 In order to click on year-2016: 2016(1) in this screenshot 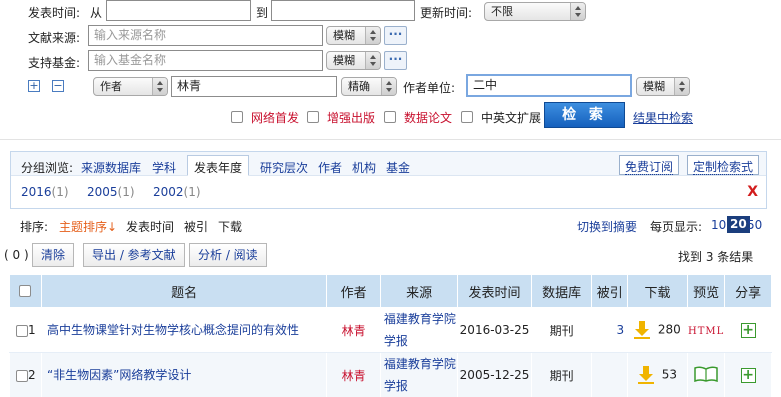, I will do `click(45, 192)`.